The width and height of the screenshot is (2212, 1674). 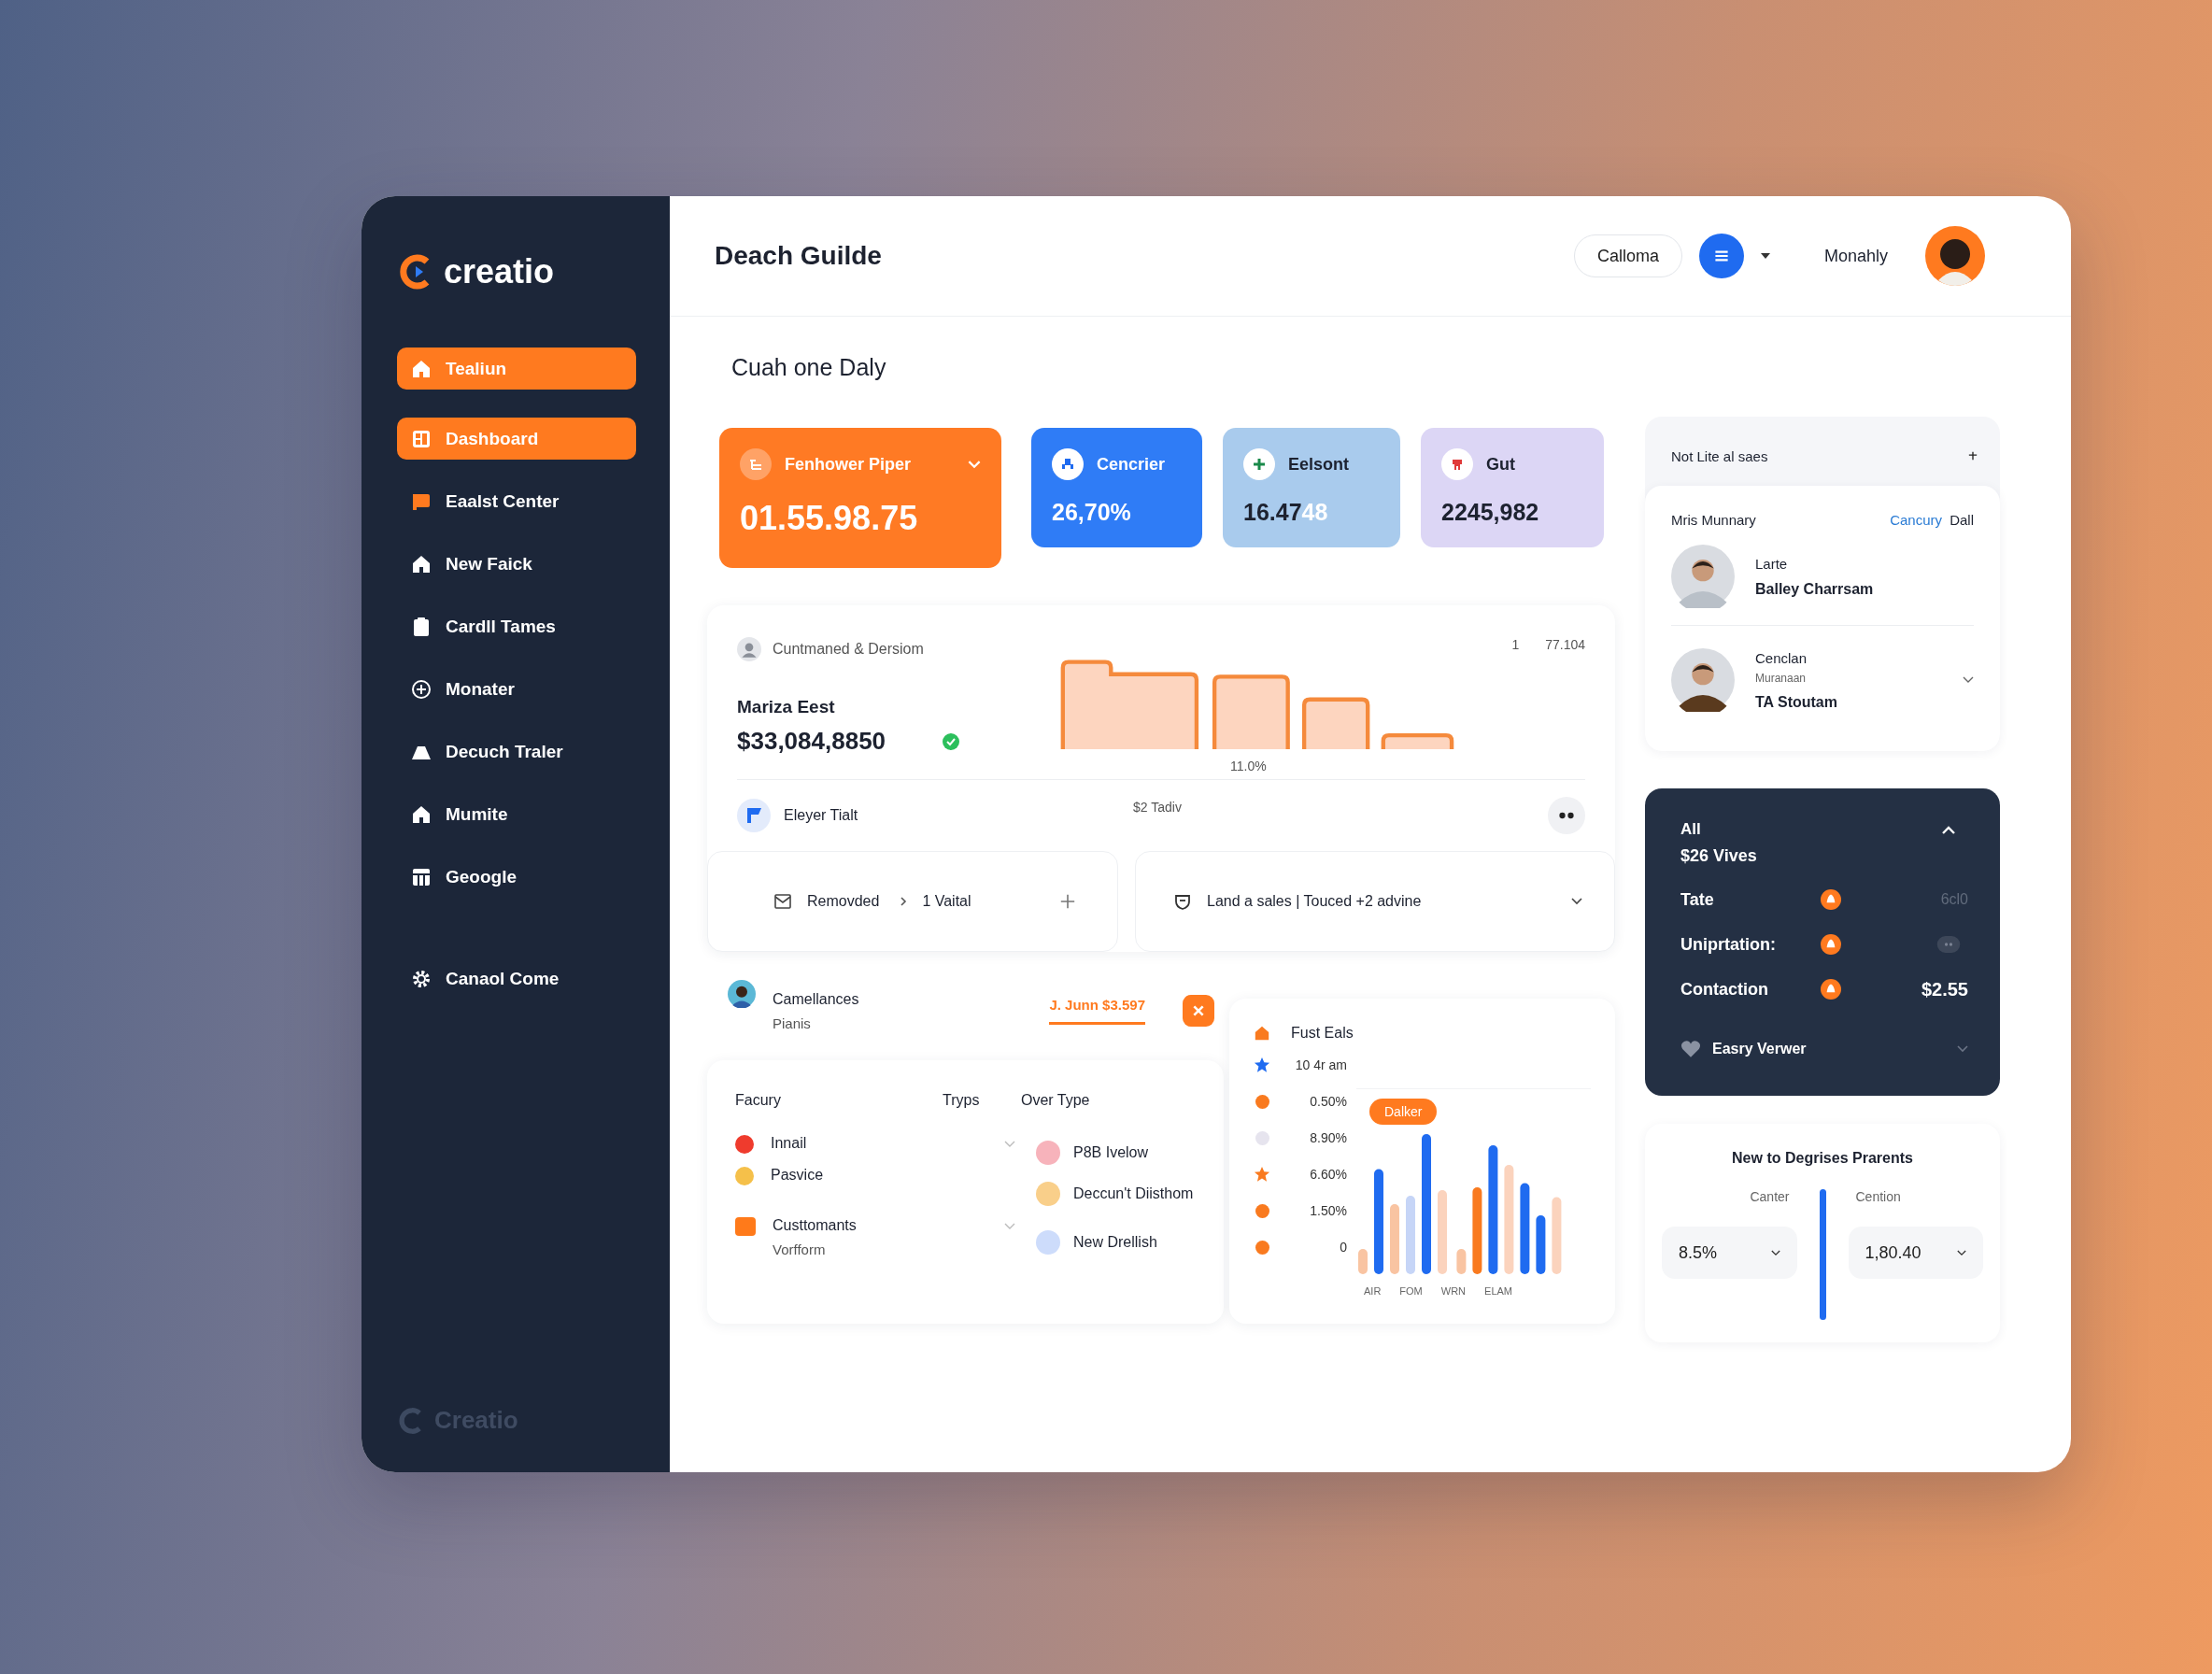 What do you see at coordinates (1721, 256) in the screenshot?
I see `menu-button` at bounding box center [1721, 256].